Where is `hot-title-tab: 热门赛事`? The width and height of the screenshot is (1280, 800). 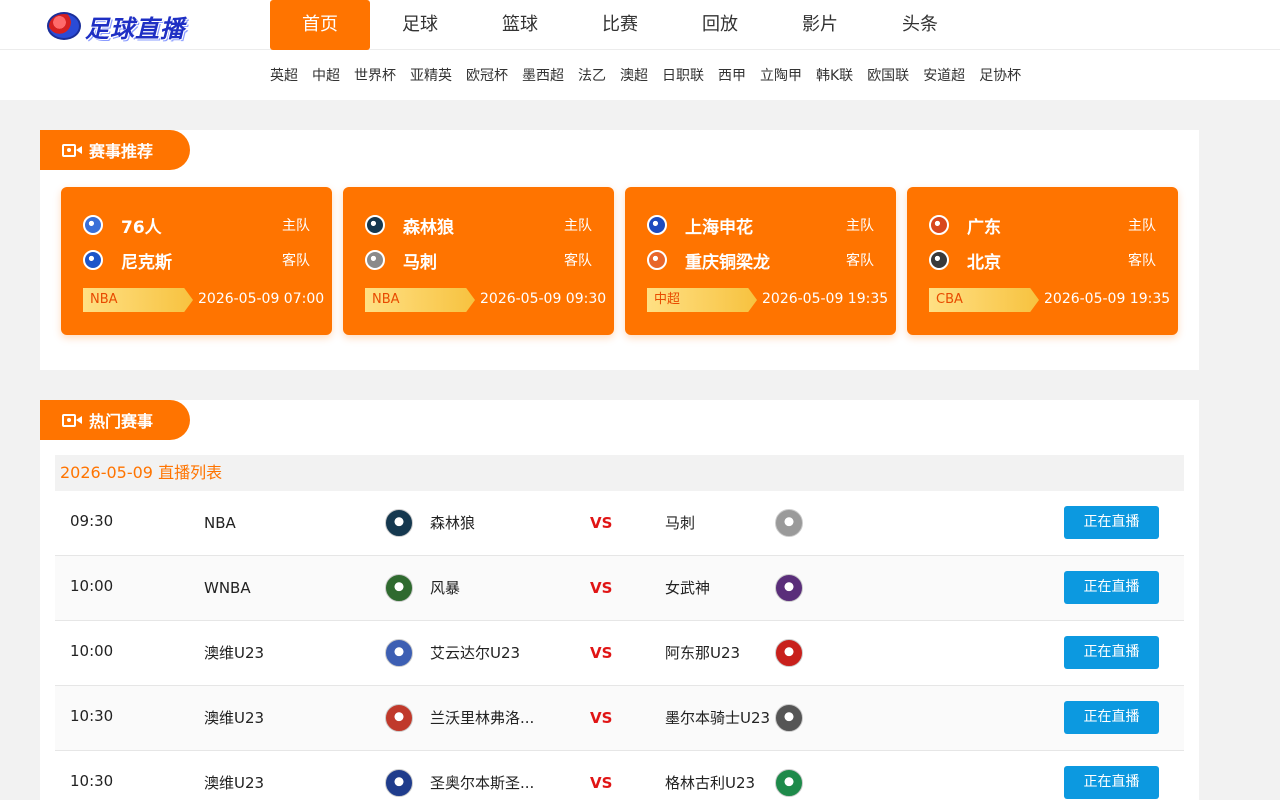 hot-title-tab: 热门赛事 is located at coordinates (115, 420).